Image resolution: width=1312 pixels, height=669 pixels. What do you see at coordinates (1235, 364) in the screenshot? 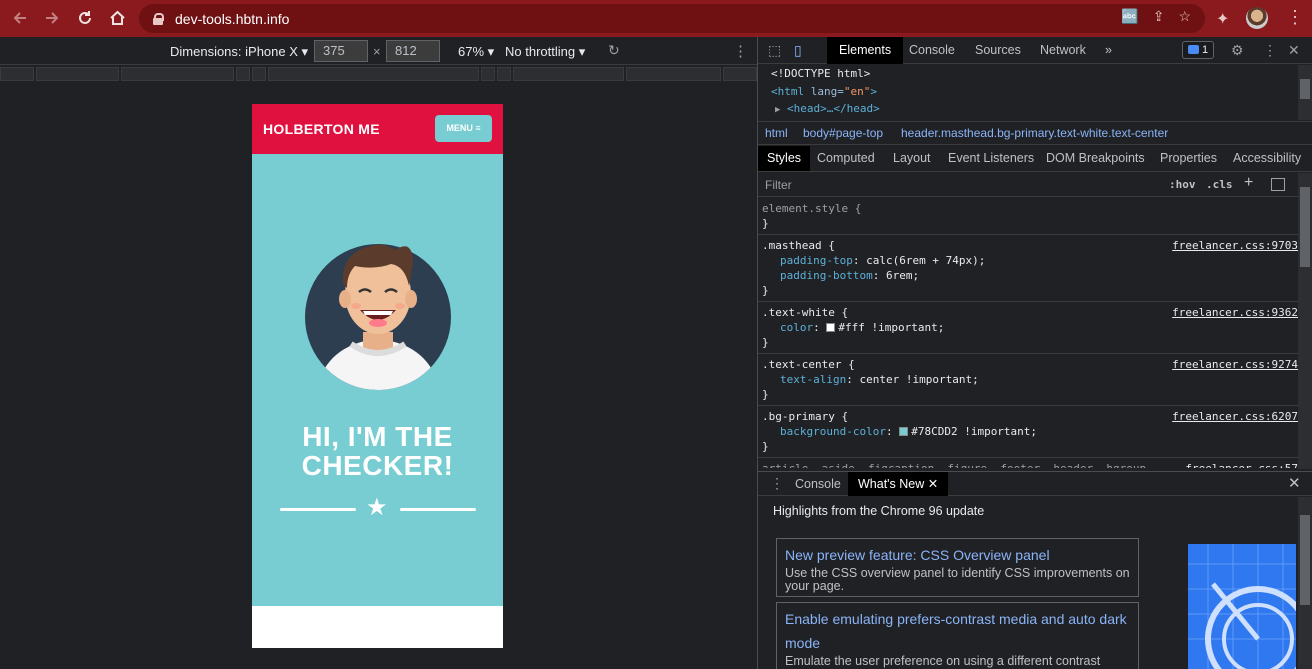
I see `css-source-link: freelancer.css:9274` at bounding box center [1235, 364].